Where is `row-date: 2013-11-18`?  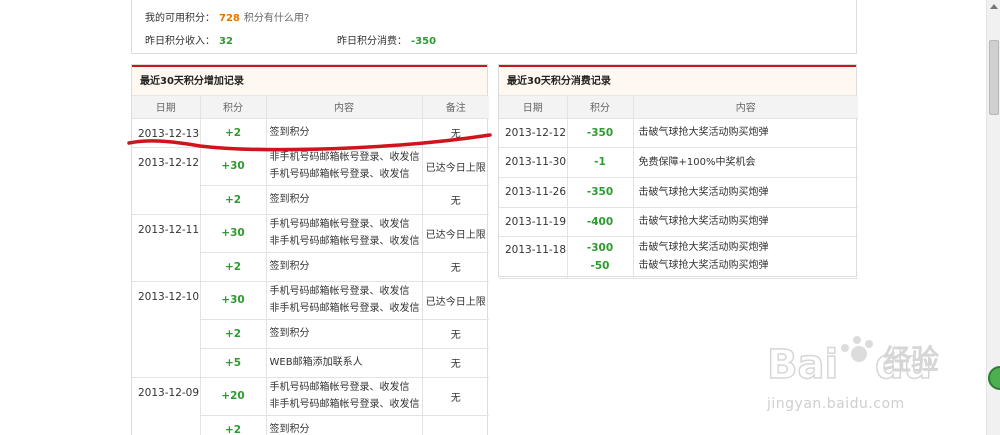
row-date: 2013-11-18 is located at coordinates (533, 257).